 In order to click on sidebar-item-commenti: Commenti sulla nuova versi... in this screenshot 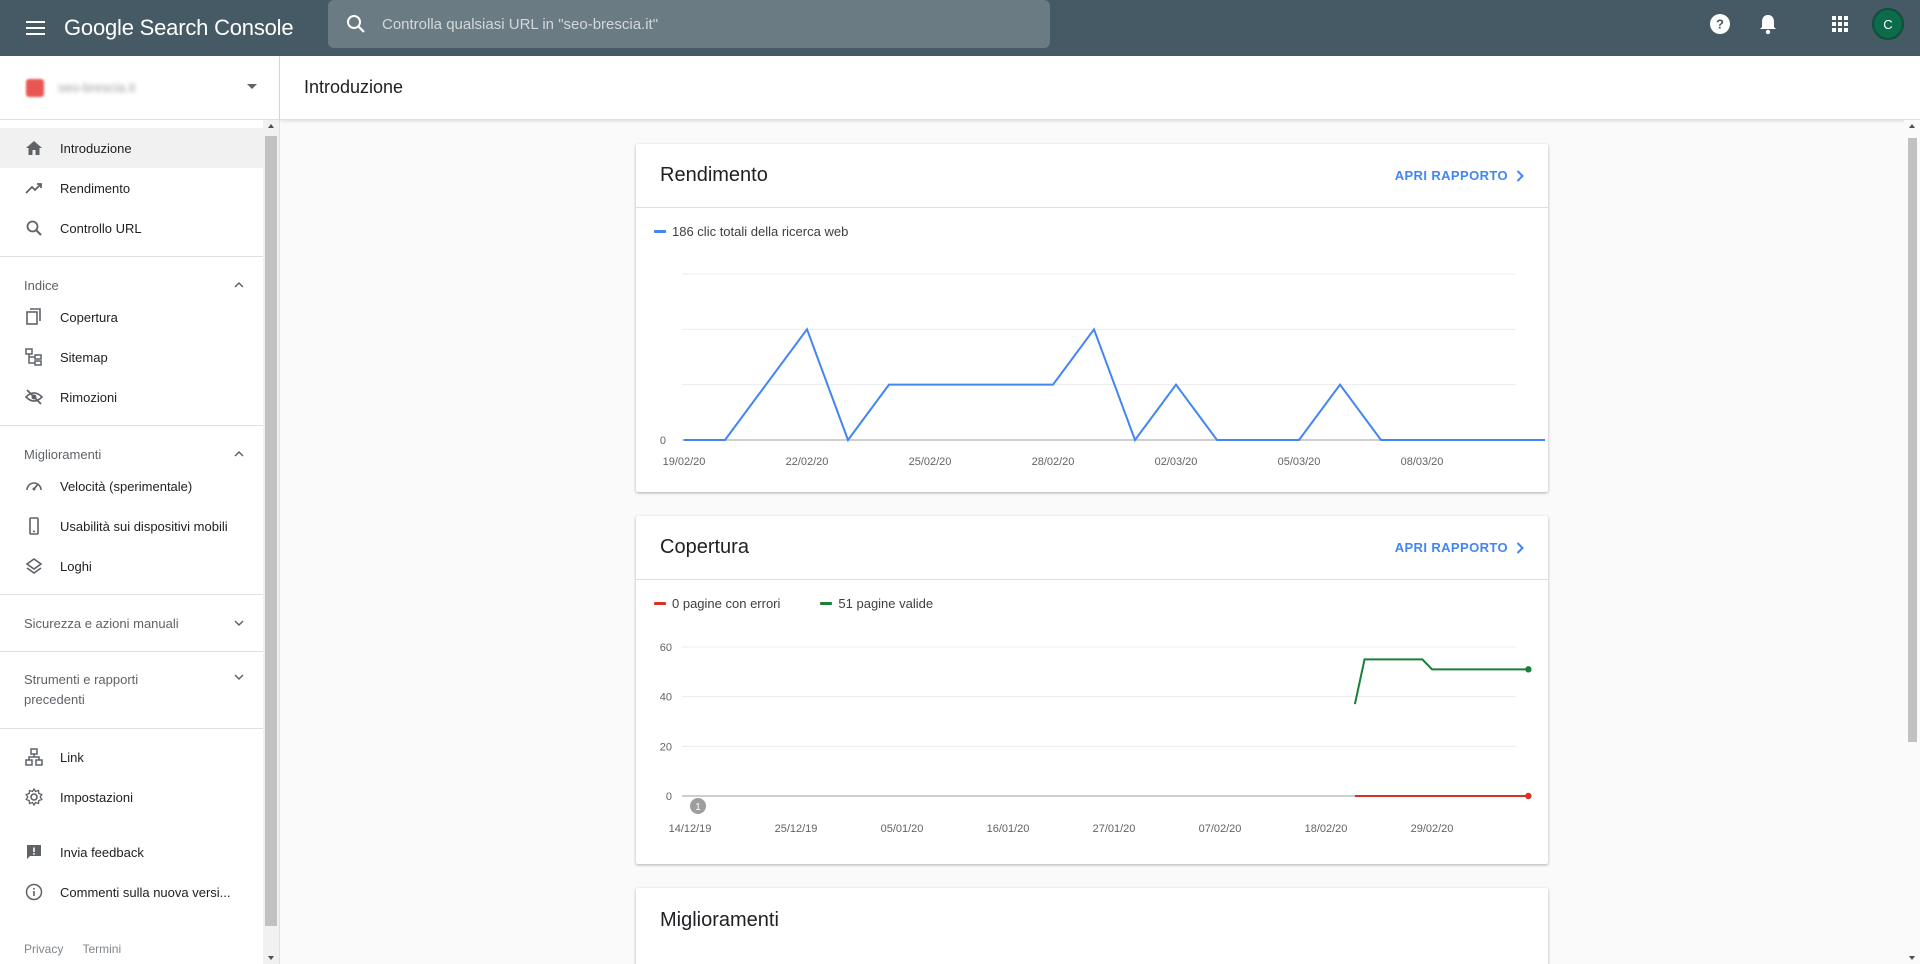, I will do `click(132, 892)`.